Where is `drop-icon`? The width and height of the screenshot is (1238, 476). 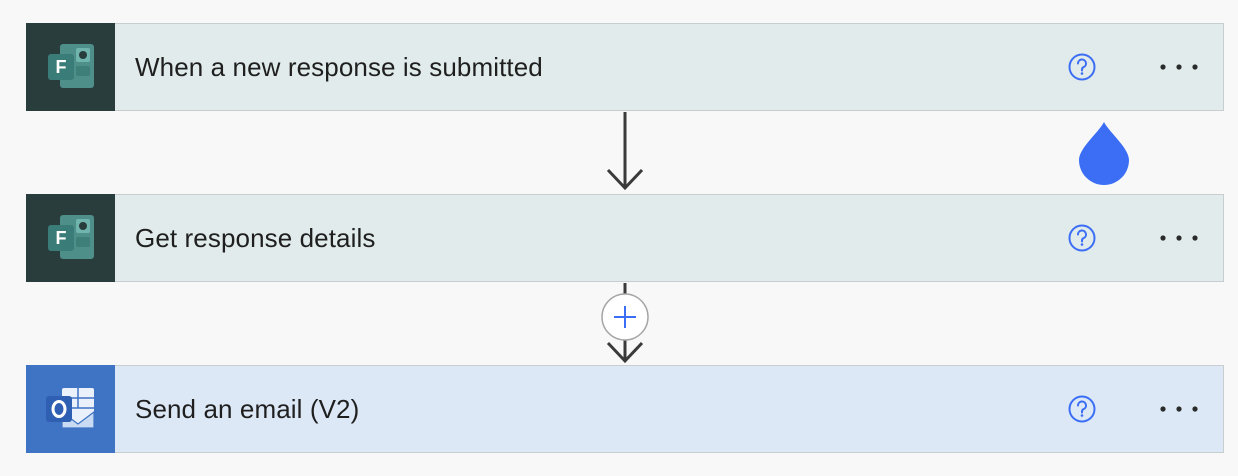
drop-icon is located at coordinates (1104, 153).